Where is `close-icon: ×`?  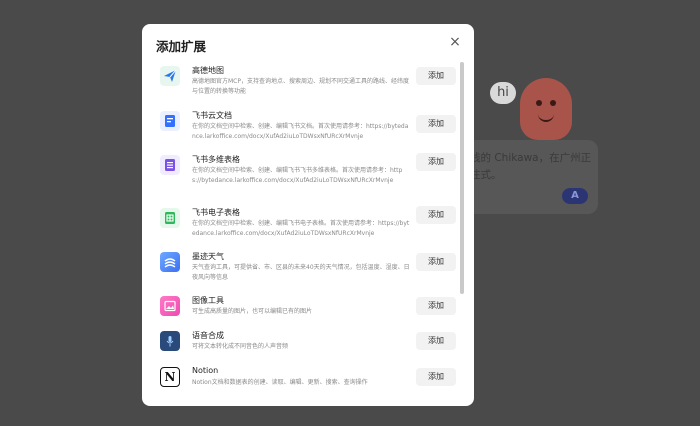 close-icon: × is located at coordinates (455, 42).